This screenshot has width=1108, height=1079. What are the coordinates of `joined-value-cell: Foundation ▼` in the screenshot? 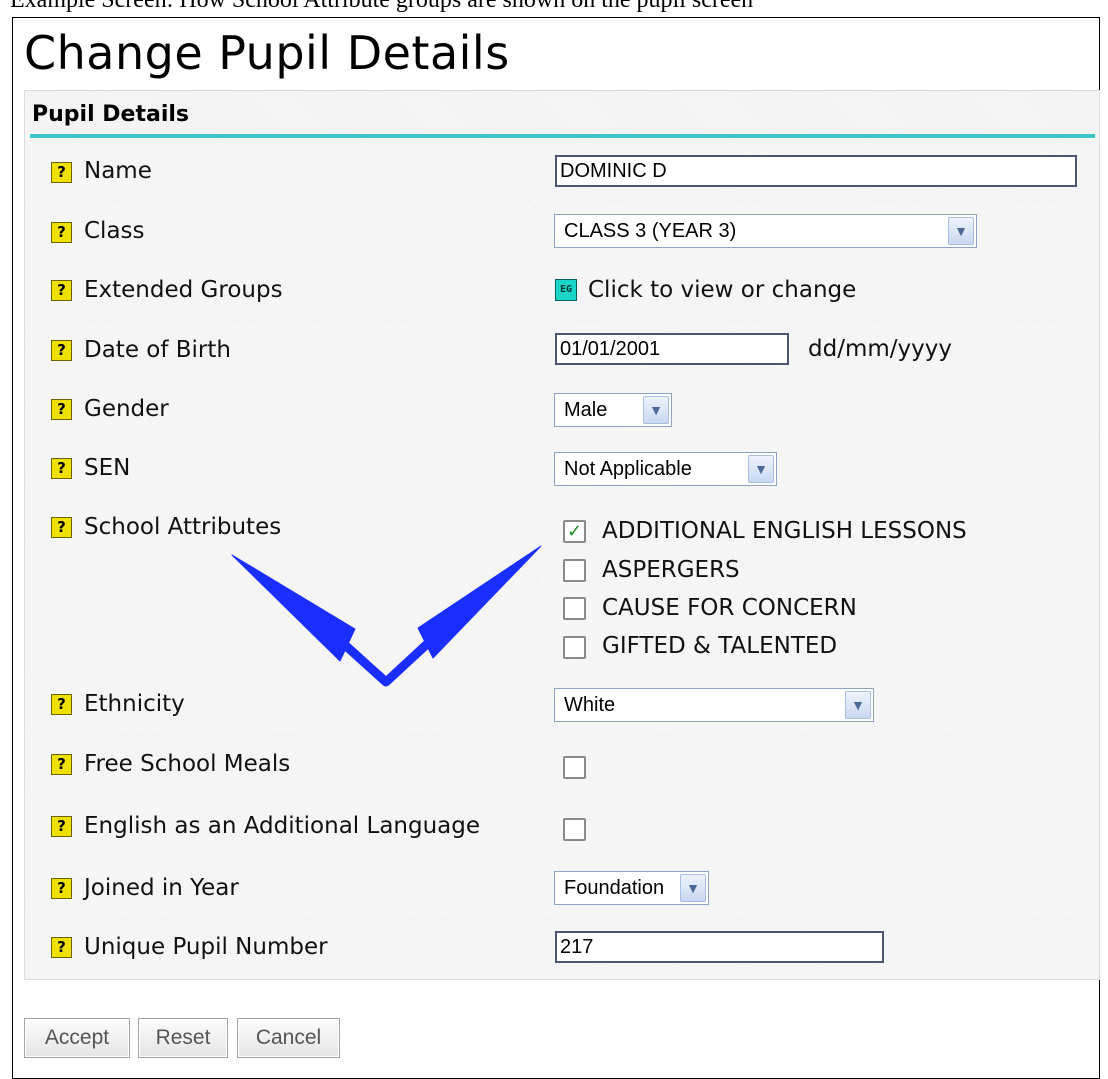 It's located at (818, 888).